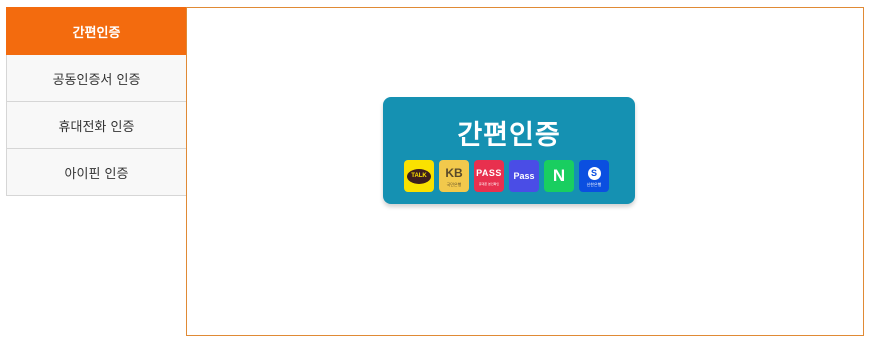 Image resolution: width=871 pixels, height=344 pixels. I want to click on kb-bank-icon: KB 국민은행, so click(454, 176).